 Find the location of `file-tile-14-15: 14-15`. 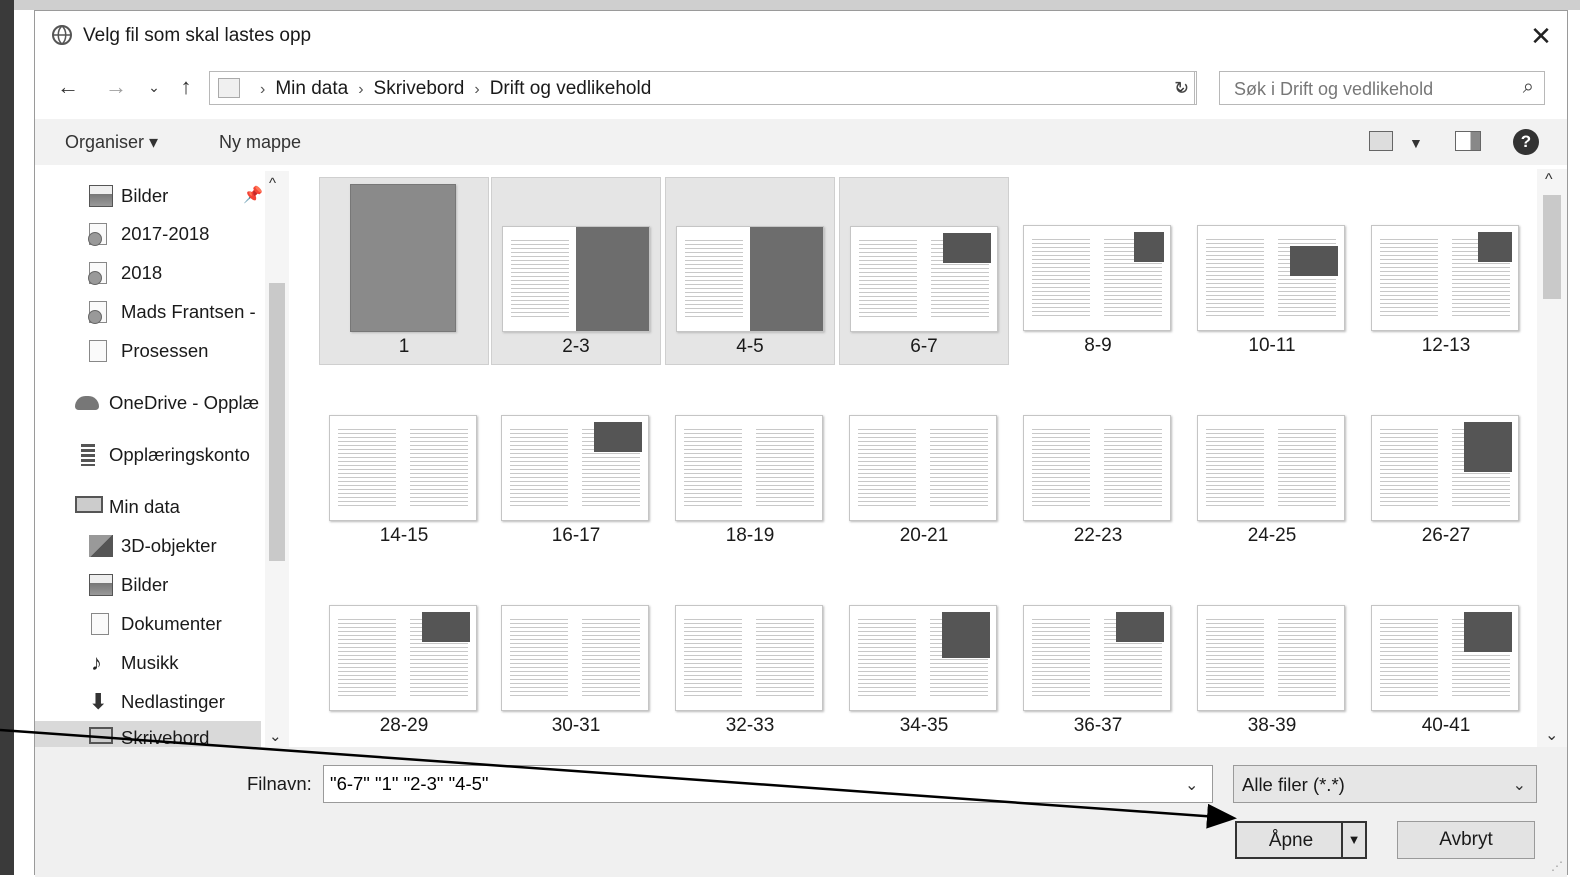

file-tile-14-15: 14-15 is located at coordinates (404, 461).